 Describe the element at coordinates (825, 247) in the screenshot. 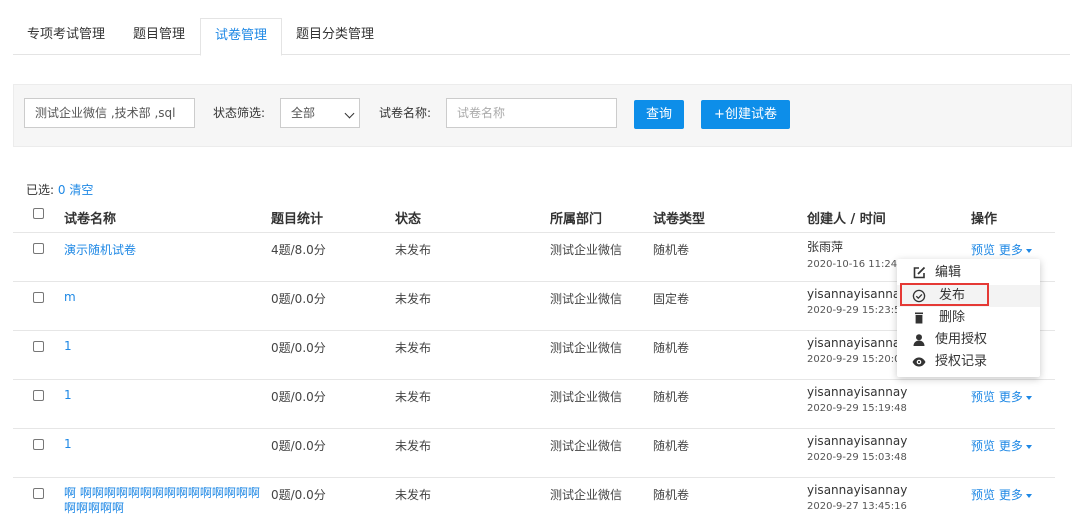

I see `creator-name: 张雨萍` at that location.